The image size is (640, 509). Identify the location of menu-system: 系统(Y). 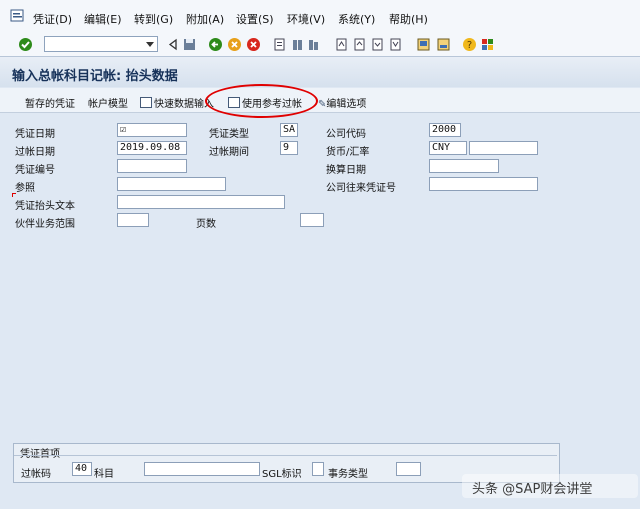
(356, 19).